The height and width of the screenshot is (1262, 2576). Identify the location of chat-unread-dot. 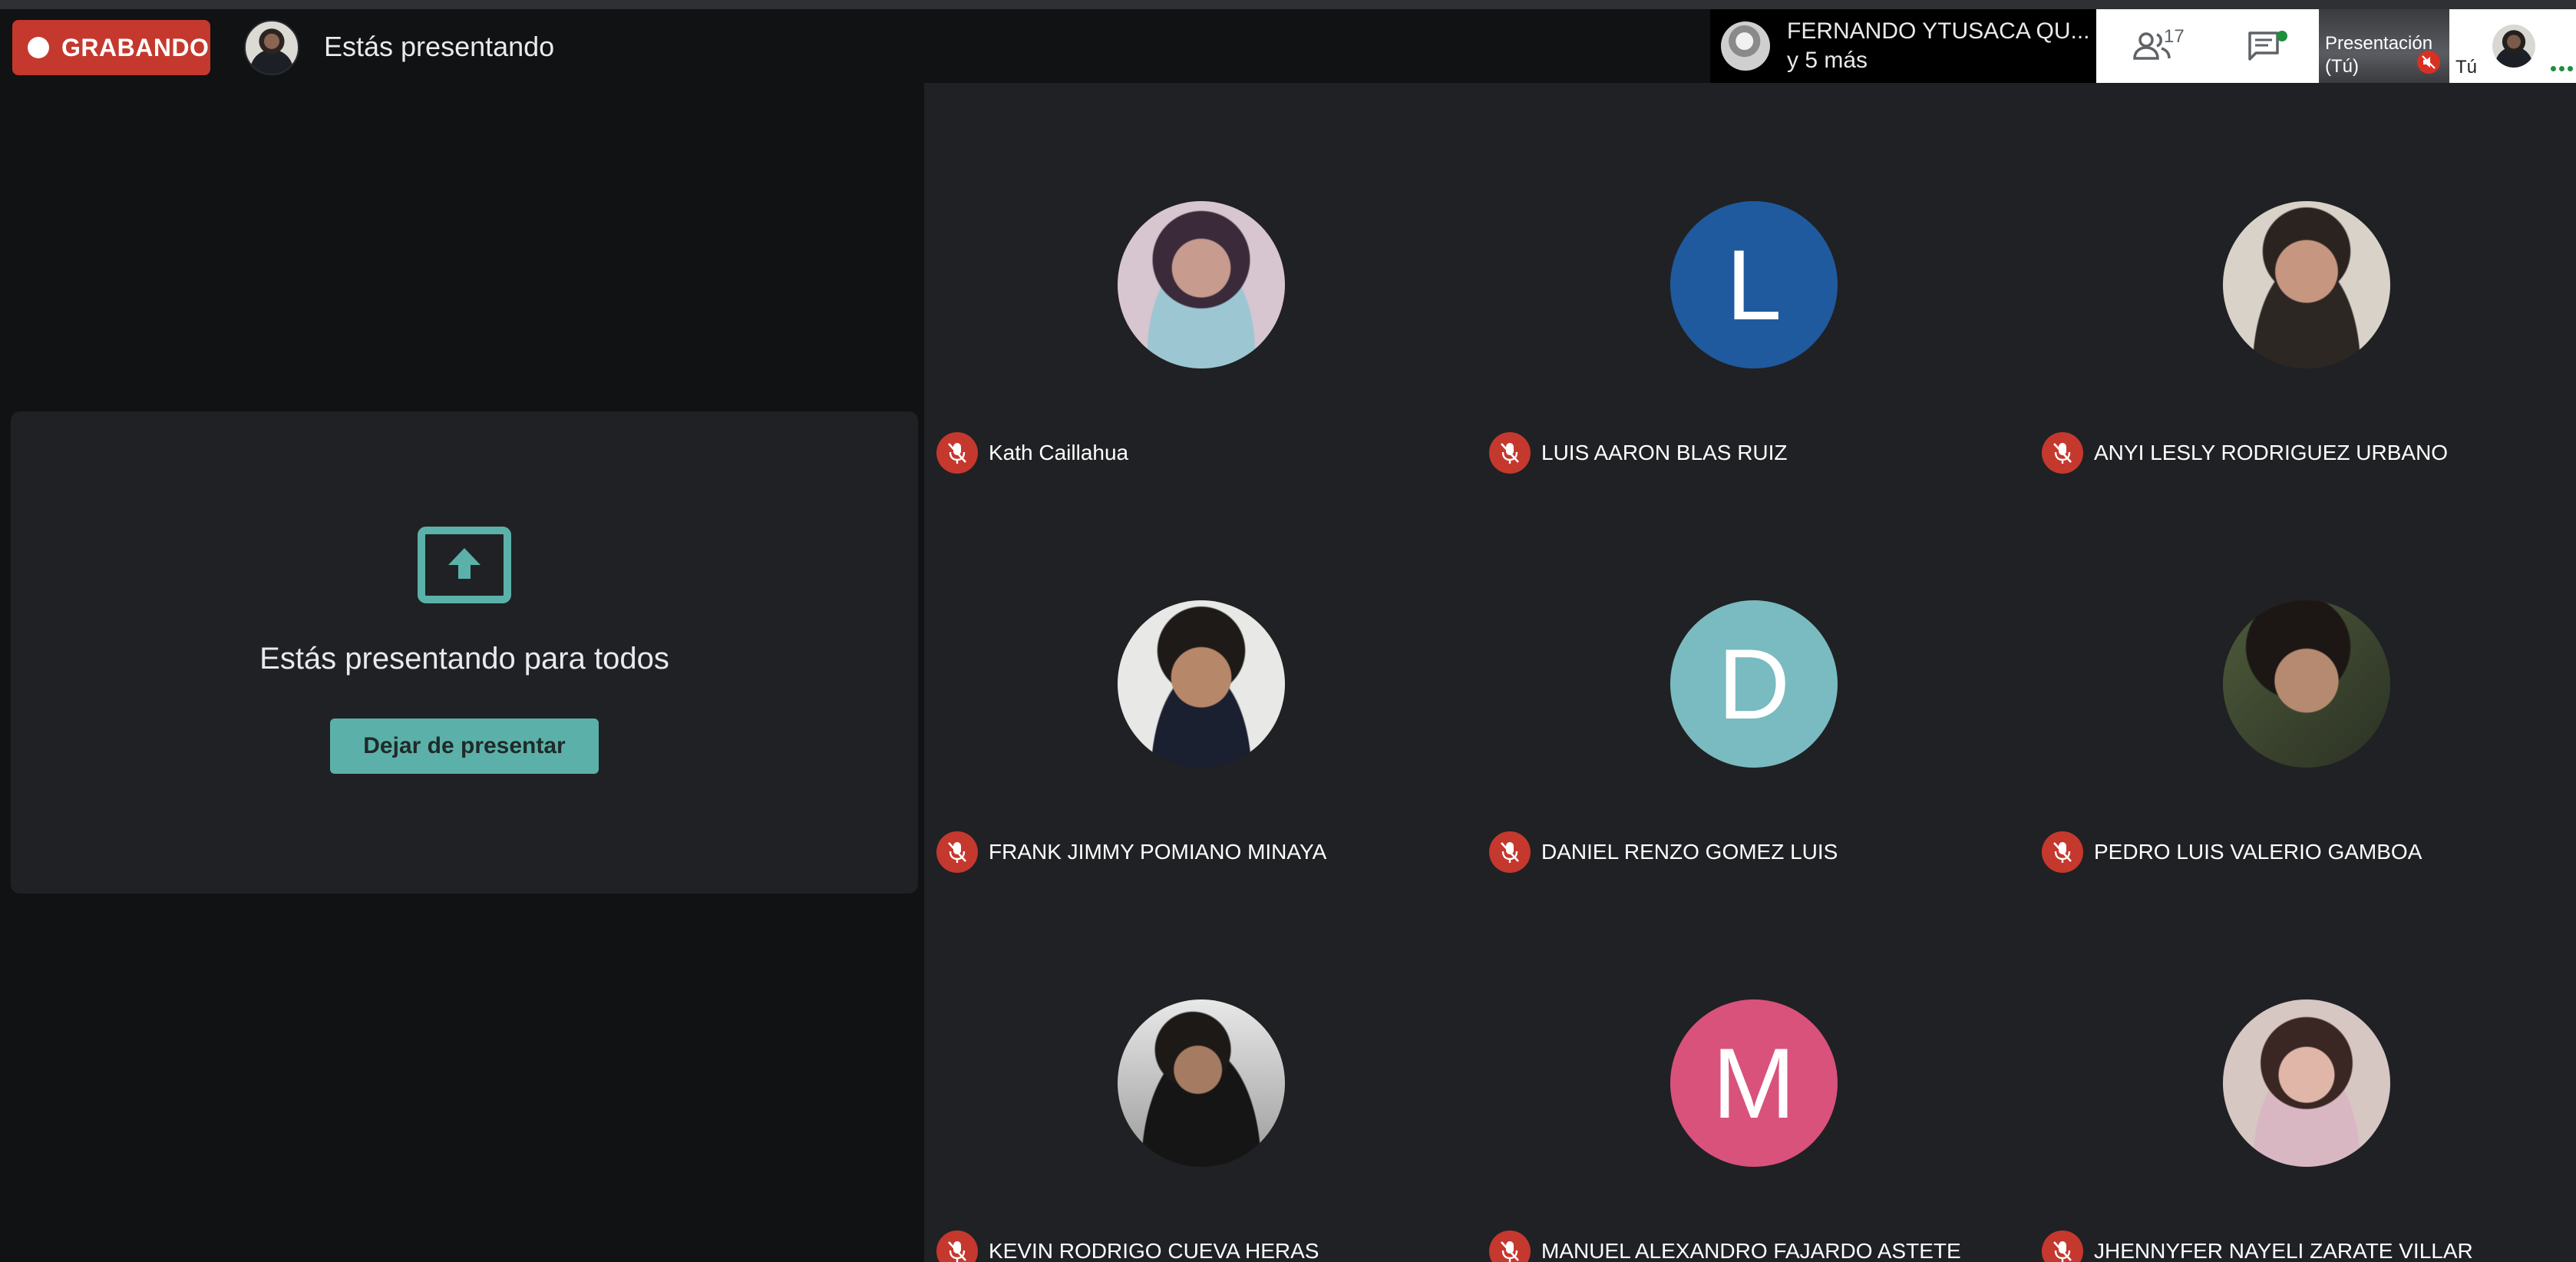
(2282, 36).